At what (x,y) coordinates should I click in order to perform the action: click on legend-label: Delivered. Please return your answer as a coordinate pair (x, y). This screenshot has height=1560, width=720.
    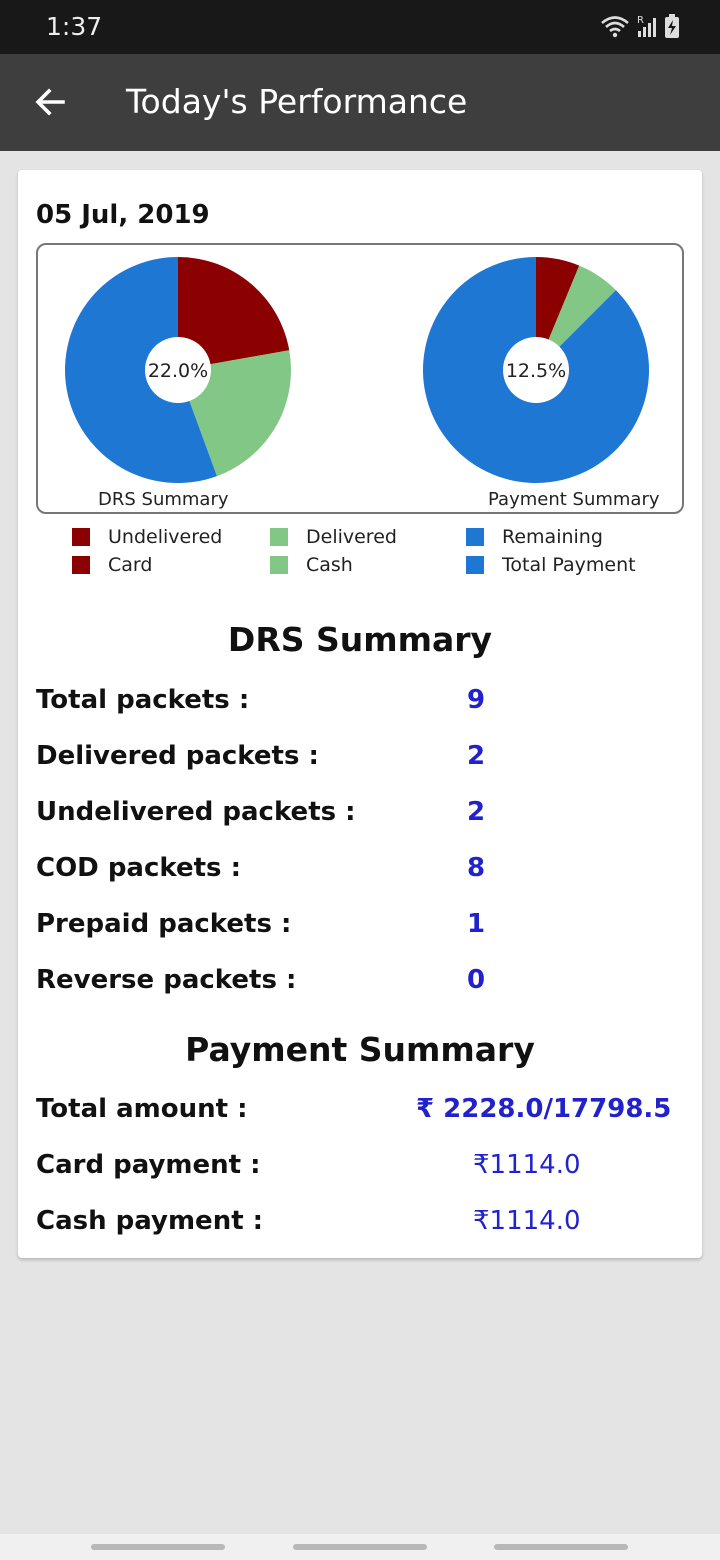
    Looking at the image, I should click on (351, 537).